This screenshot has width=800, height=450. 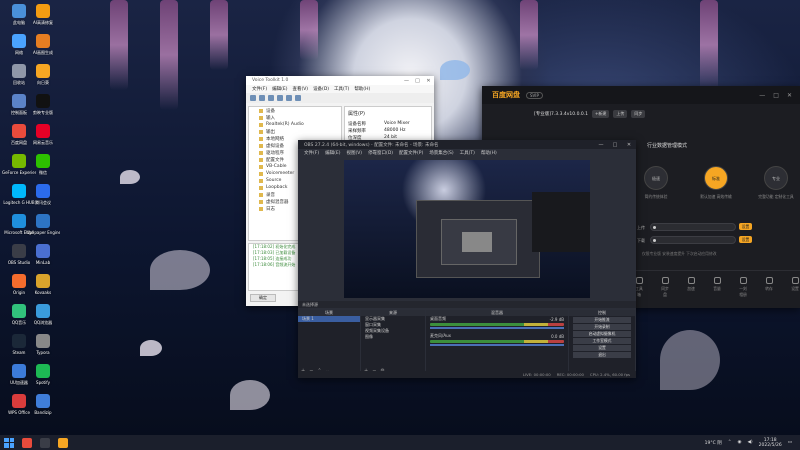 What do you see at coordinates (295, 131) in the screenshot?
I see `tree-item: 输出` at bounding box center [295, 131].